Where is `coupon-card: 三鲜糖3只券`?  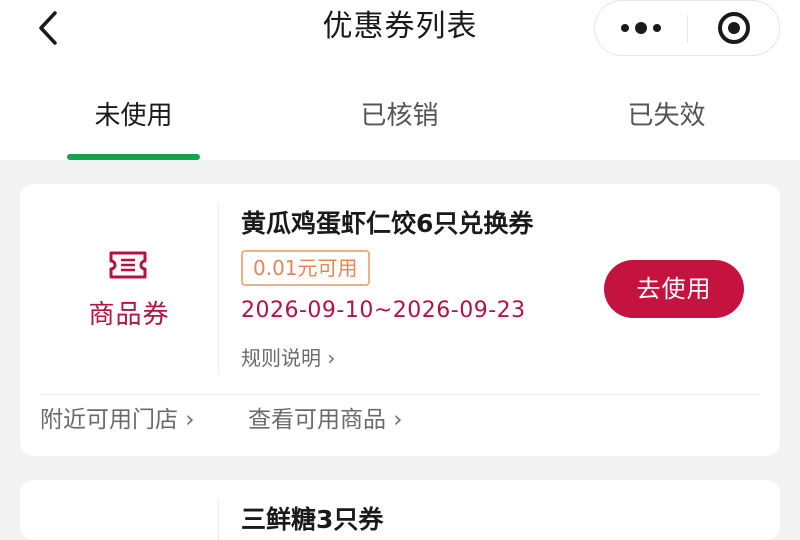 coupon-card: 三鲜糖3只券 is located at coordinates (400, 510).